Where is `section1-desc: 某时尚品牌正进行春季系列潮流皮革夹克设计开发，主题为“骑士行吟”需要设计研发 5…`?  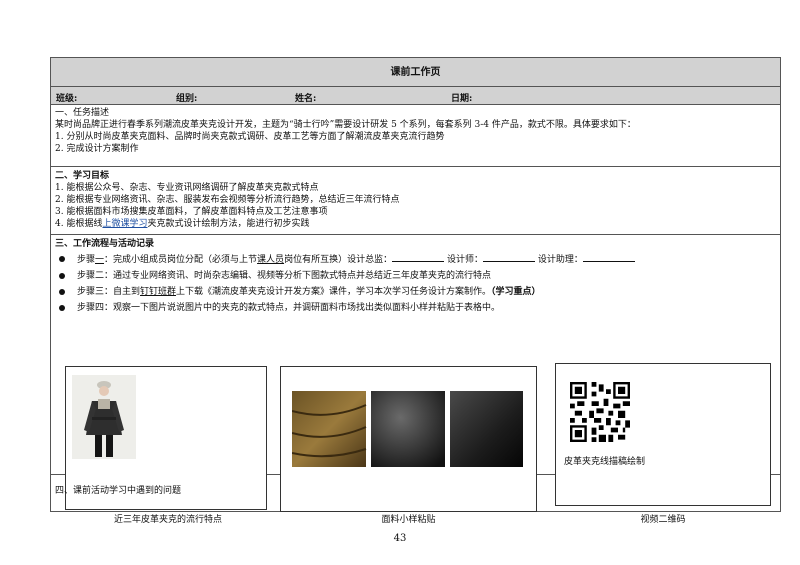 section1-desc: 某时尚品牌正进行春季系列潮流皮革夹克设计开发，主题为“骑士行吟”需要设计研发 5… is located at coordinates (345, 125).